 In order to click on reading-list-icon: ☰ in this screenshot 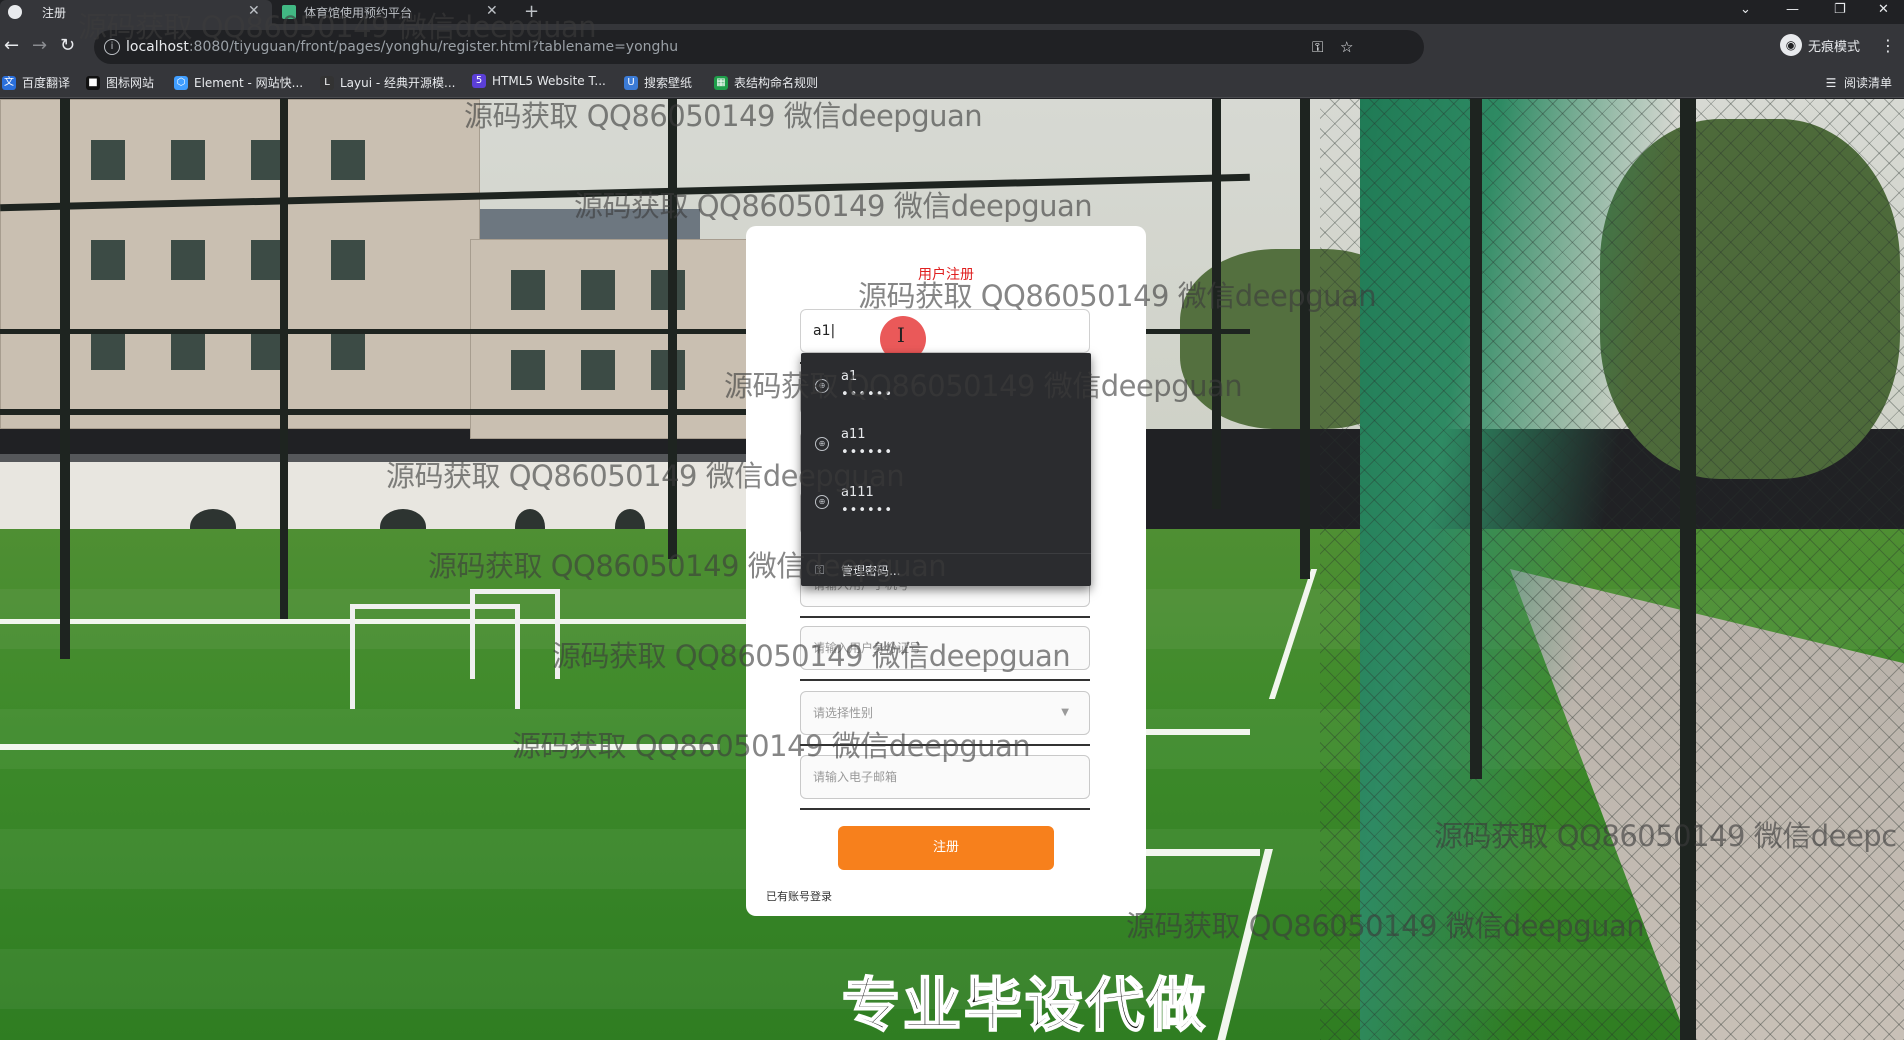, I will do `click(1831, 82)`.